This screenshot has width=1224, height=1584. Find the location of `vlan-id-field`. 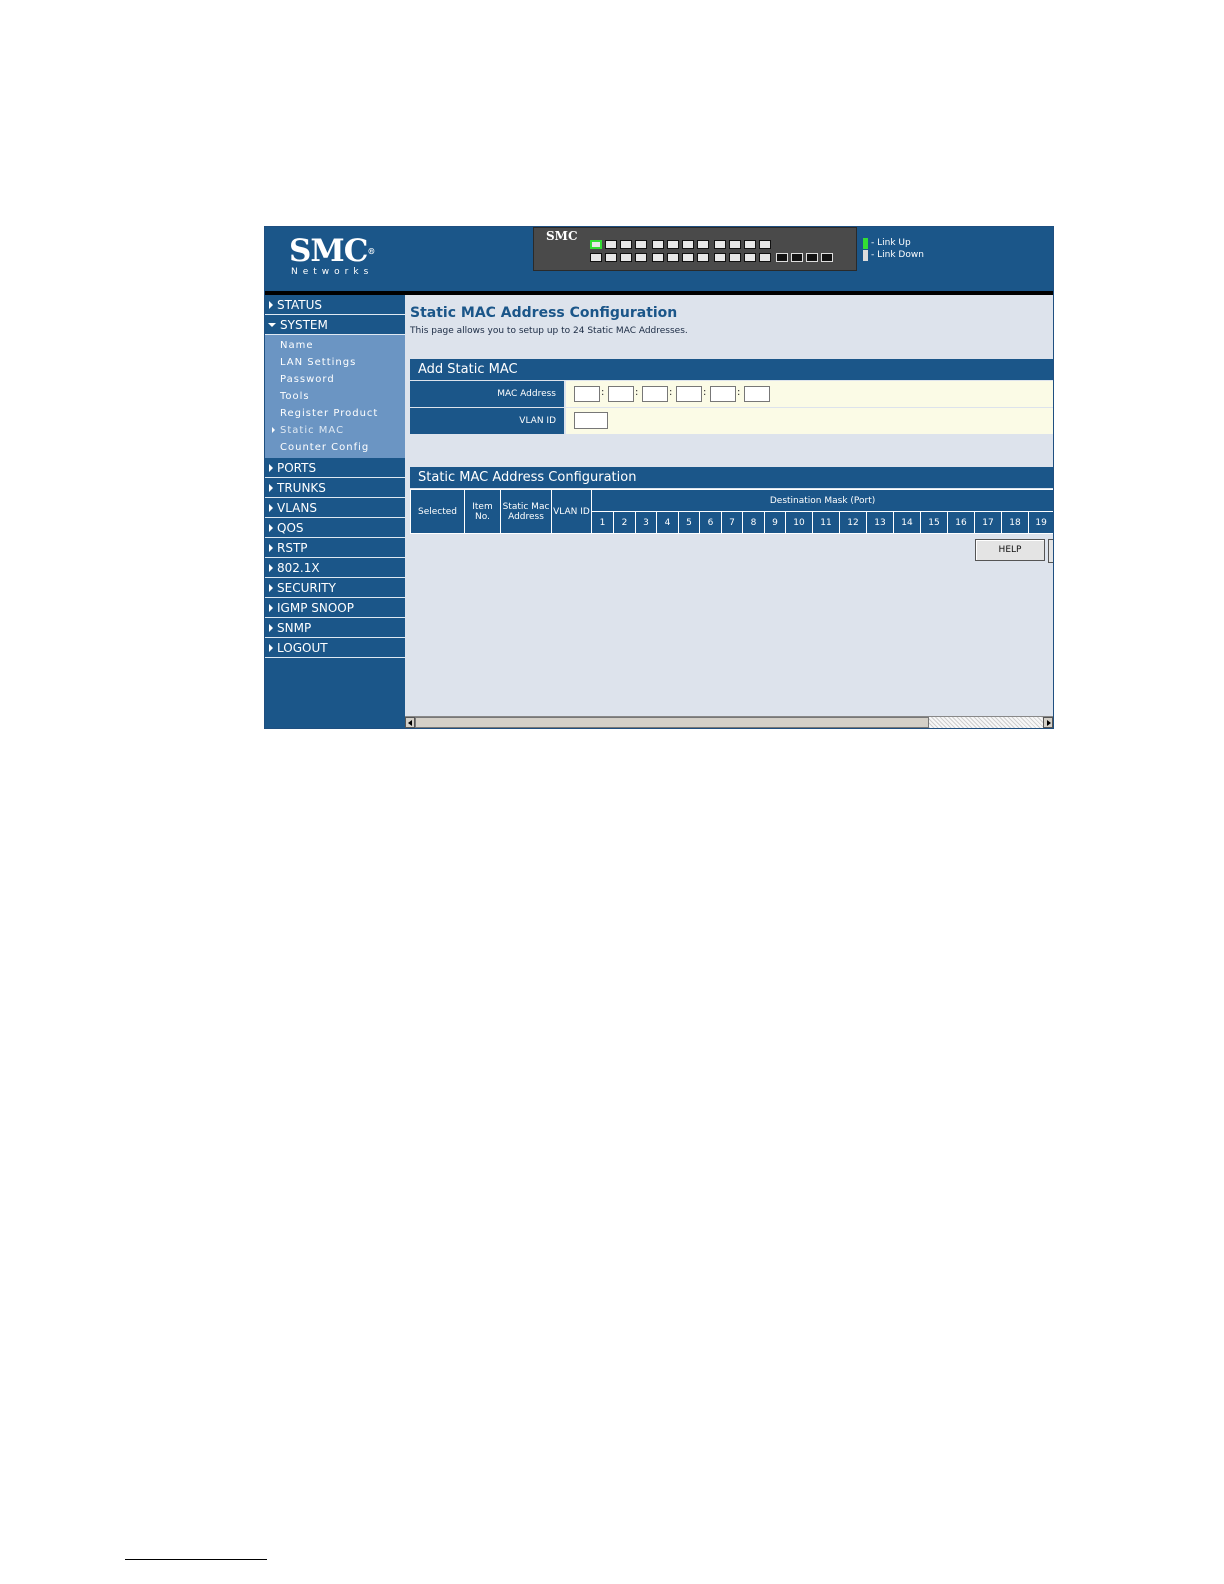

vlan-id-field is located at coordinates (809, 421).